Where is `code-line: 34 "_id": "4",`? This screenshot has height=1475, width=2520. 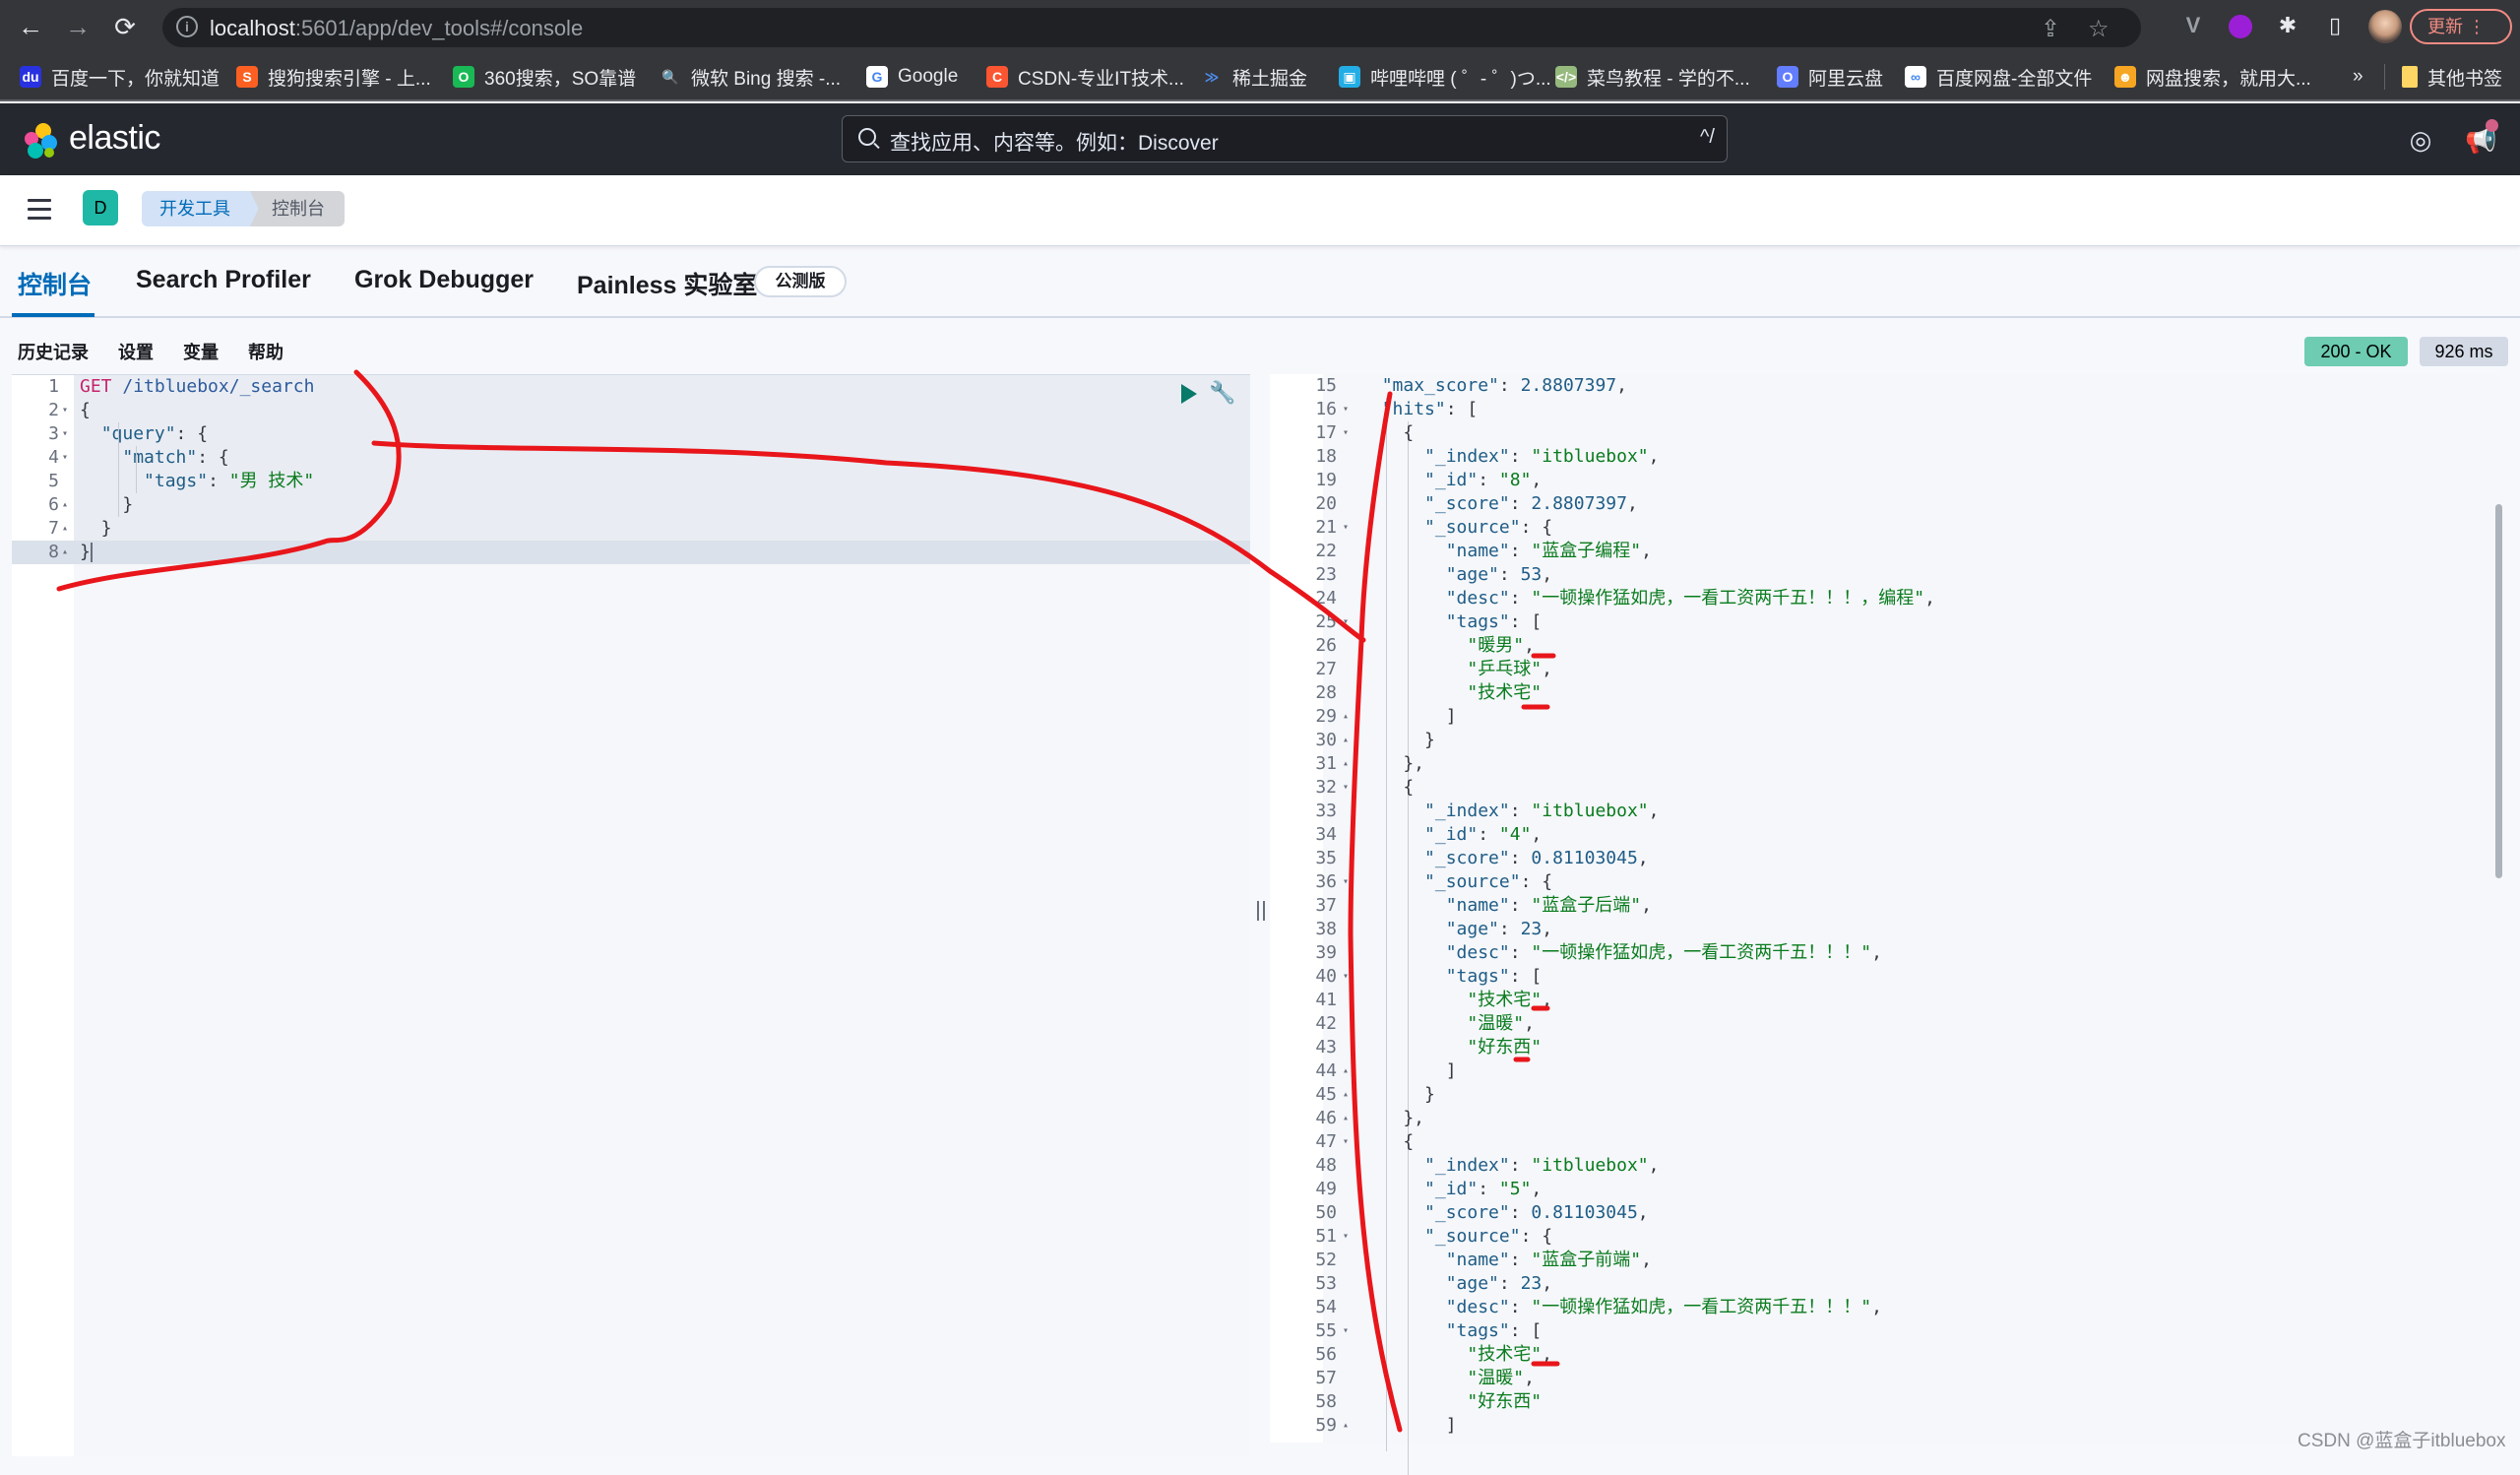
code-line: 34 "_id": "4", is located at coordinates (1885, 835).